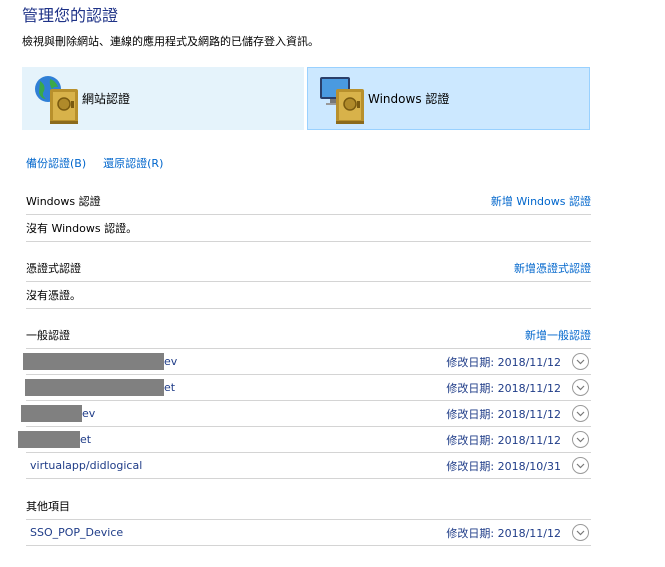 The width and height of the screenshot is (665, 567). Describe the element at coordinates (308, 295) in the screenshot. I see `empty-message: 沒有憑證。` at that location.